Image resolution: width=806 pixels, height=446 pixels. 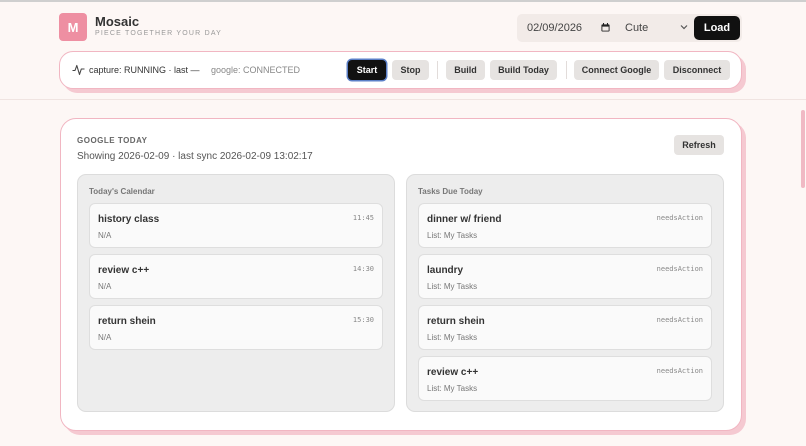 I want to click on task-title: return shein, so click(x=456, y=321).